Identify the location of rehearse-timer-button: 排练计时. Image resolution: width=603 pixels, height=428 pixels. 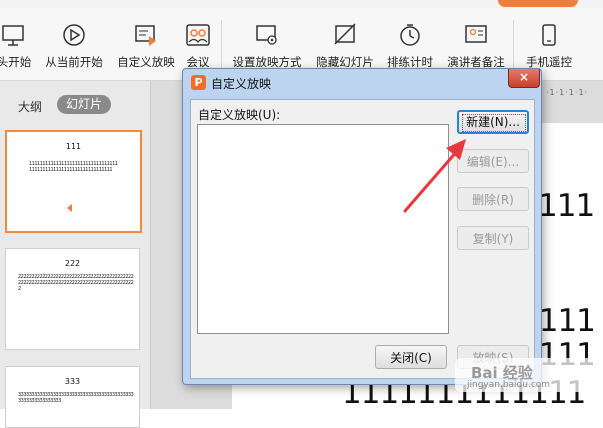
(410, 46).